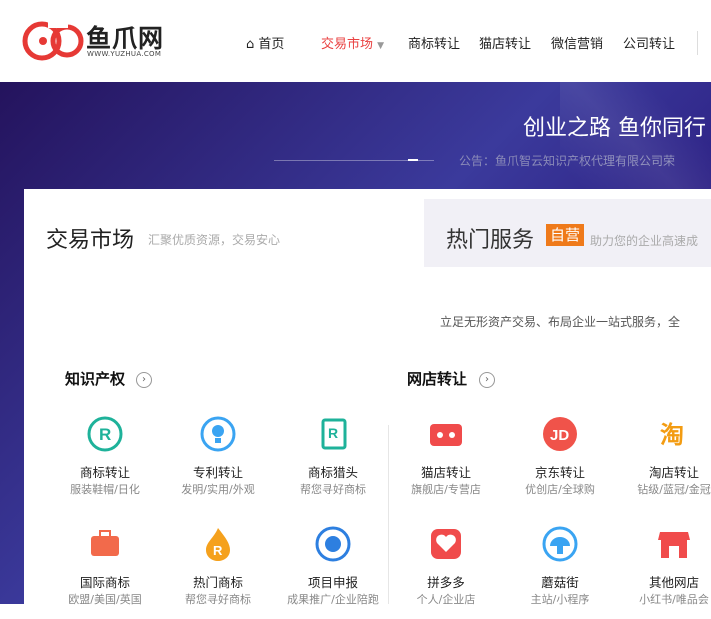 This screenshot has width=711, height=619. I want to click on hot-trademark-icon: R, so click(218, 544).